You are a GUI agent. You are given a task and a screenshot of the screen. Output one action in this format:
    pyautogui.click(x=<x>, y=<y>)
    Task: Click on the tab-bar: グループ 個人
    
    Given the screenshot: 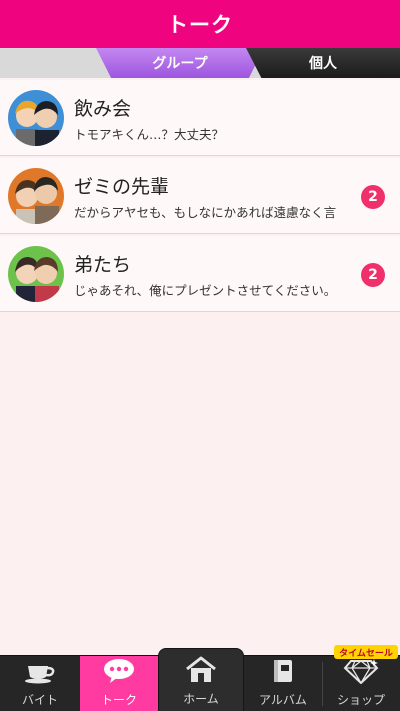 What is the action you would take?
    pyautogui.click(x=200, y=63)
    